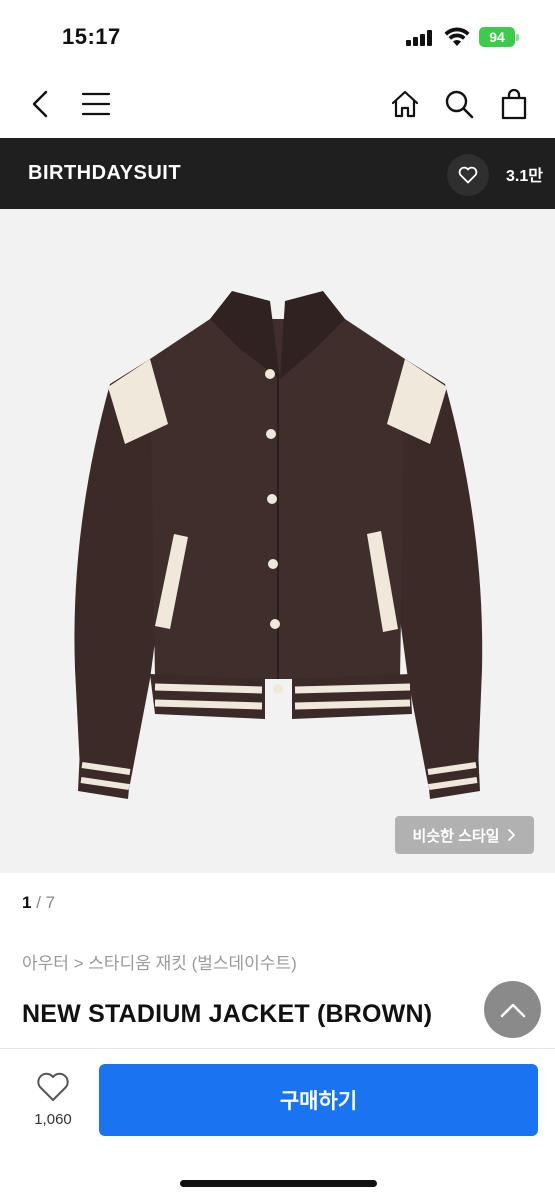 Image resolution: width=555 pixels, height=1200 pixels. What do you see at coordinates (278, 1183) in the screenshot?
I see `home-indicator` at bounding box center [278, 1183].